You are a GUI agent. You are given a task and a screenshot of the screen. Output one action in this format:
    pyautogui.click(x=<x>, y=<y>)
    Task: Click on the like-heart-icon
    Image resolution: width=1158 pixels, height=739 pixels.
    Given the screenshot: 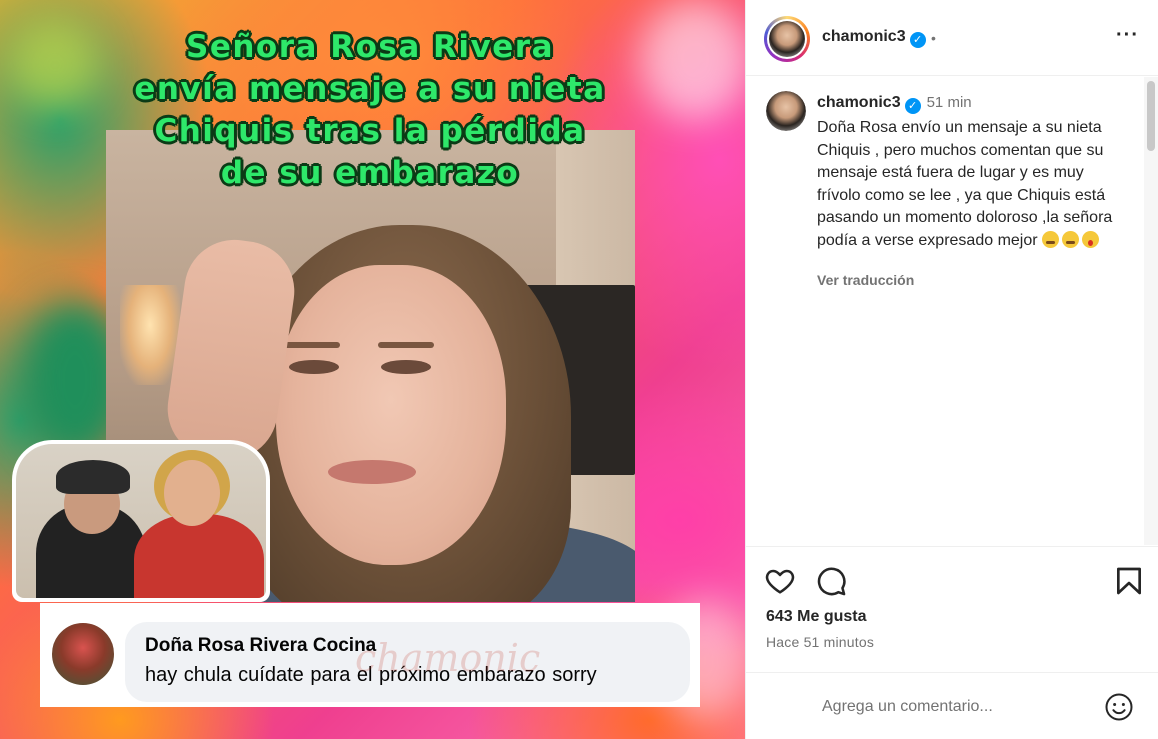 What is the action you would take?
    pyautogui.click(x=780, y=581)
    